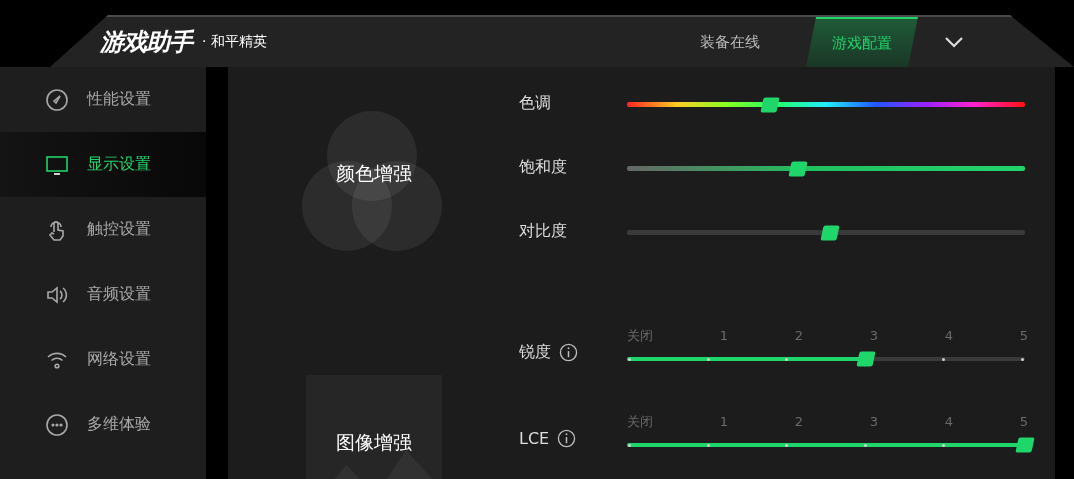 The width and height of the screenshot is (1074, 479). I want to click on sidebar-item: 显示设置, so click(103, 164).